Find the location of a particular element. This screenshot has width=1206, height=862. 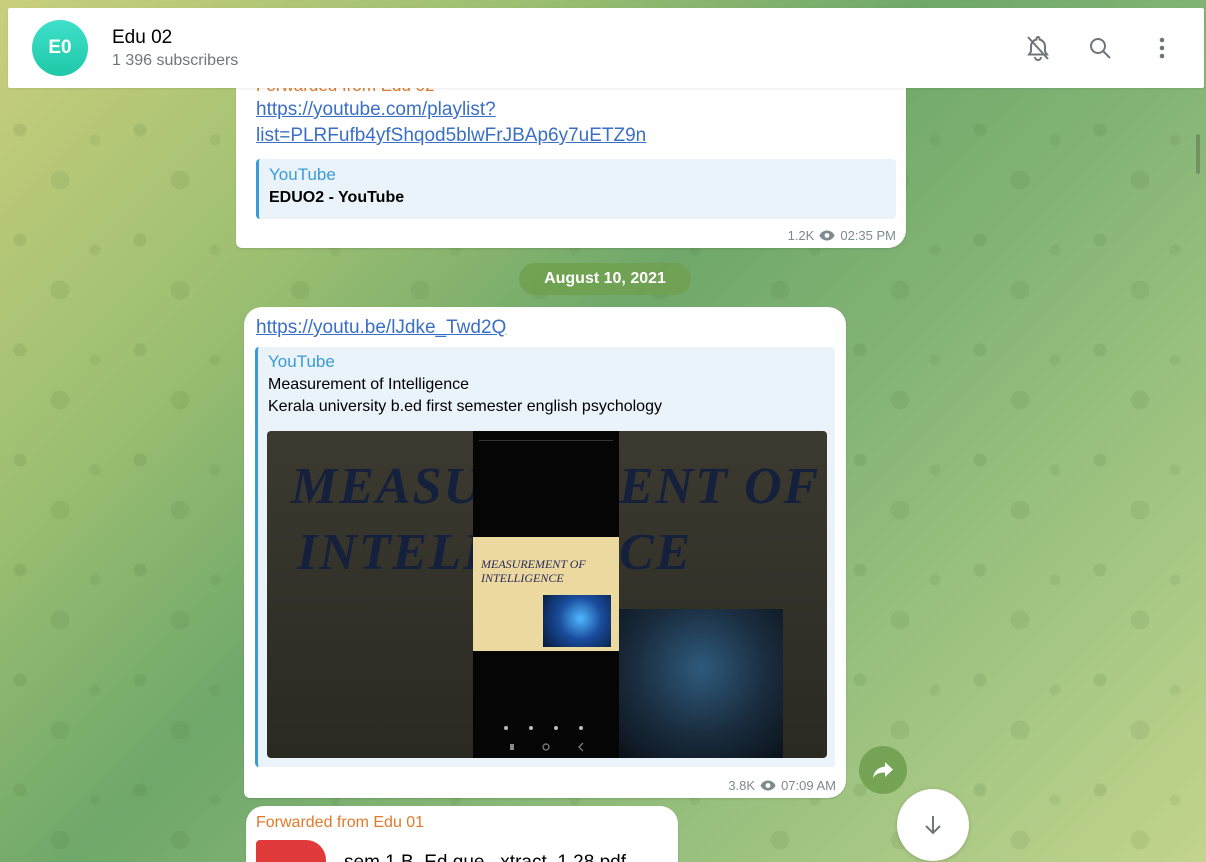

brain-image is located at coordinates (701, 683).